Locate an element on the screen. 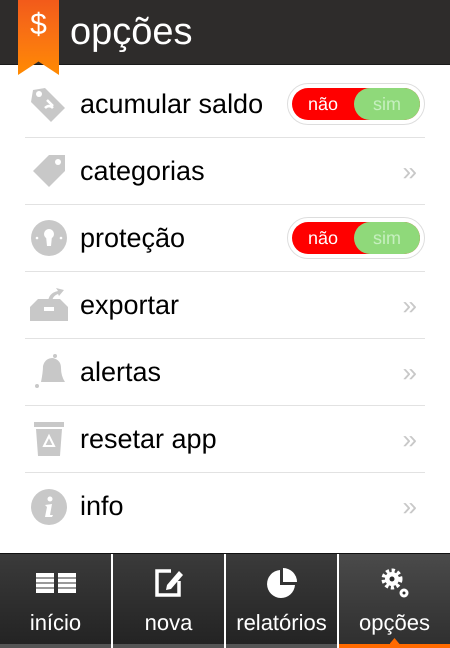  screen-title: opções is located at coordinates (131, 32).